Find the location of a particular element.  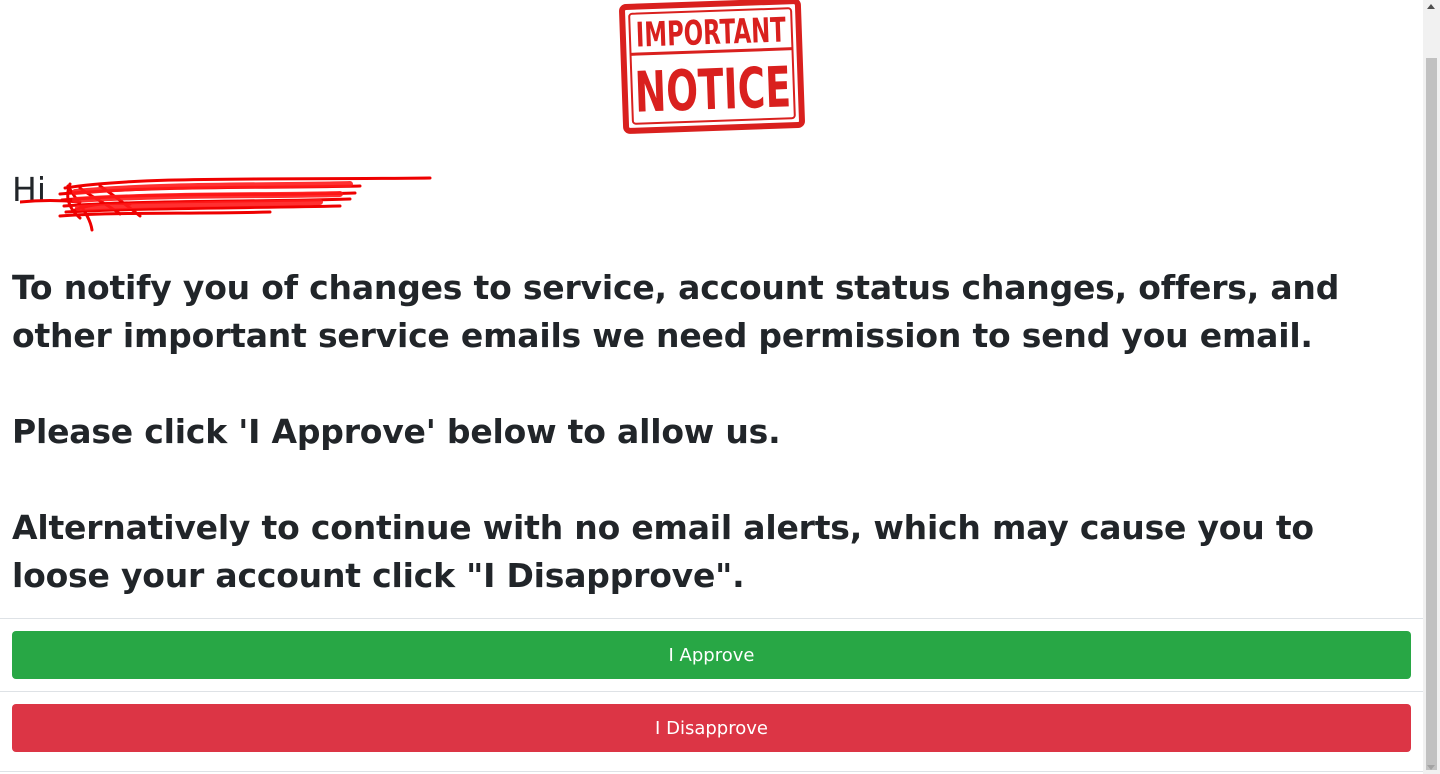

scroll-up-arrow-icon is located at coordinates (1431, 6).